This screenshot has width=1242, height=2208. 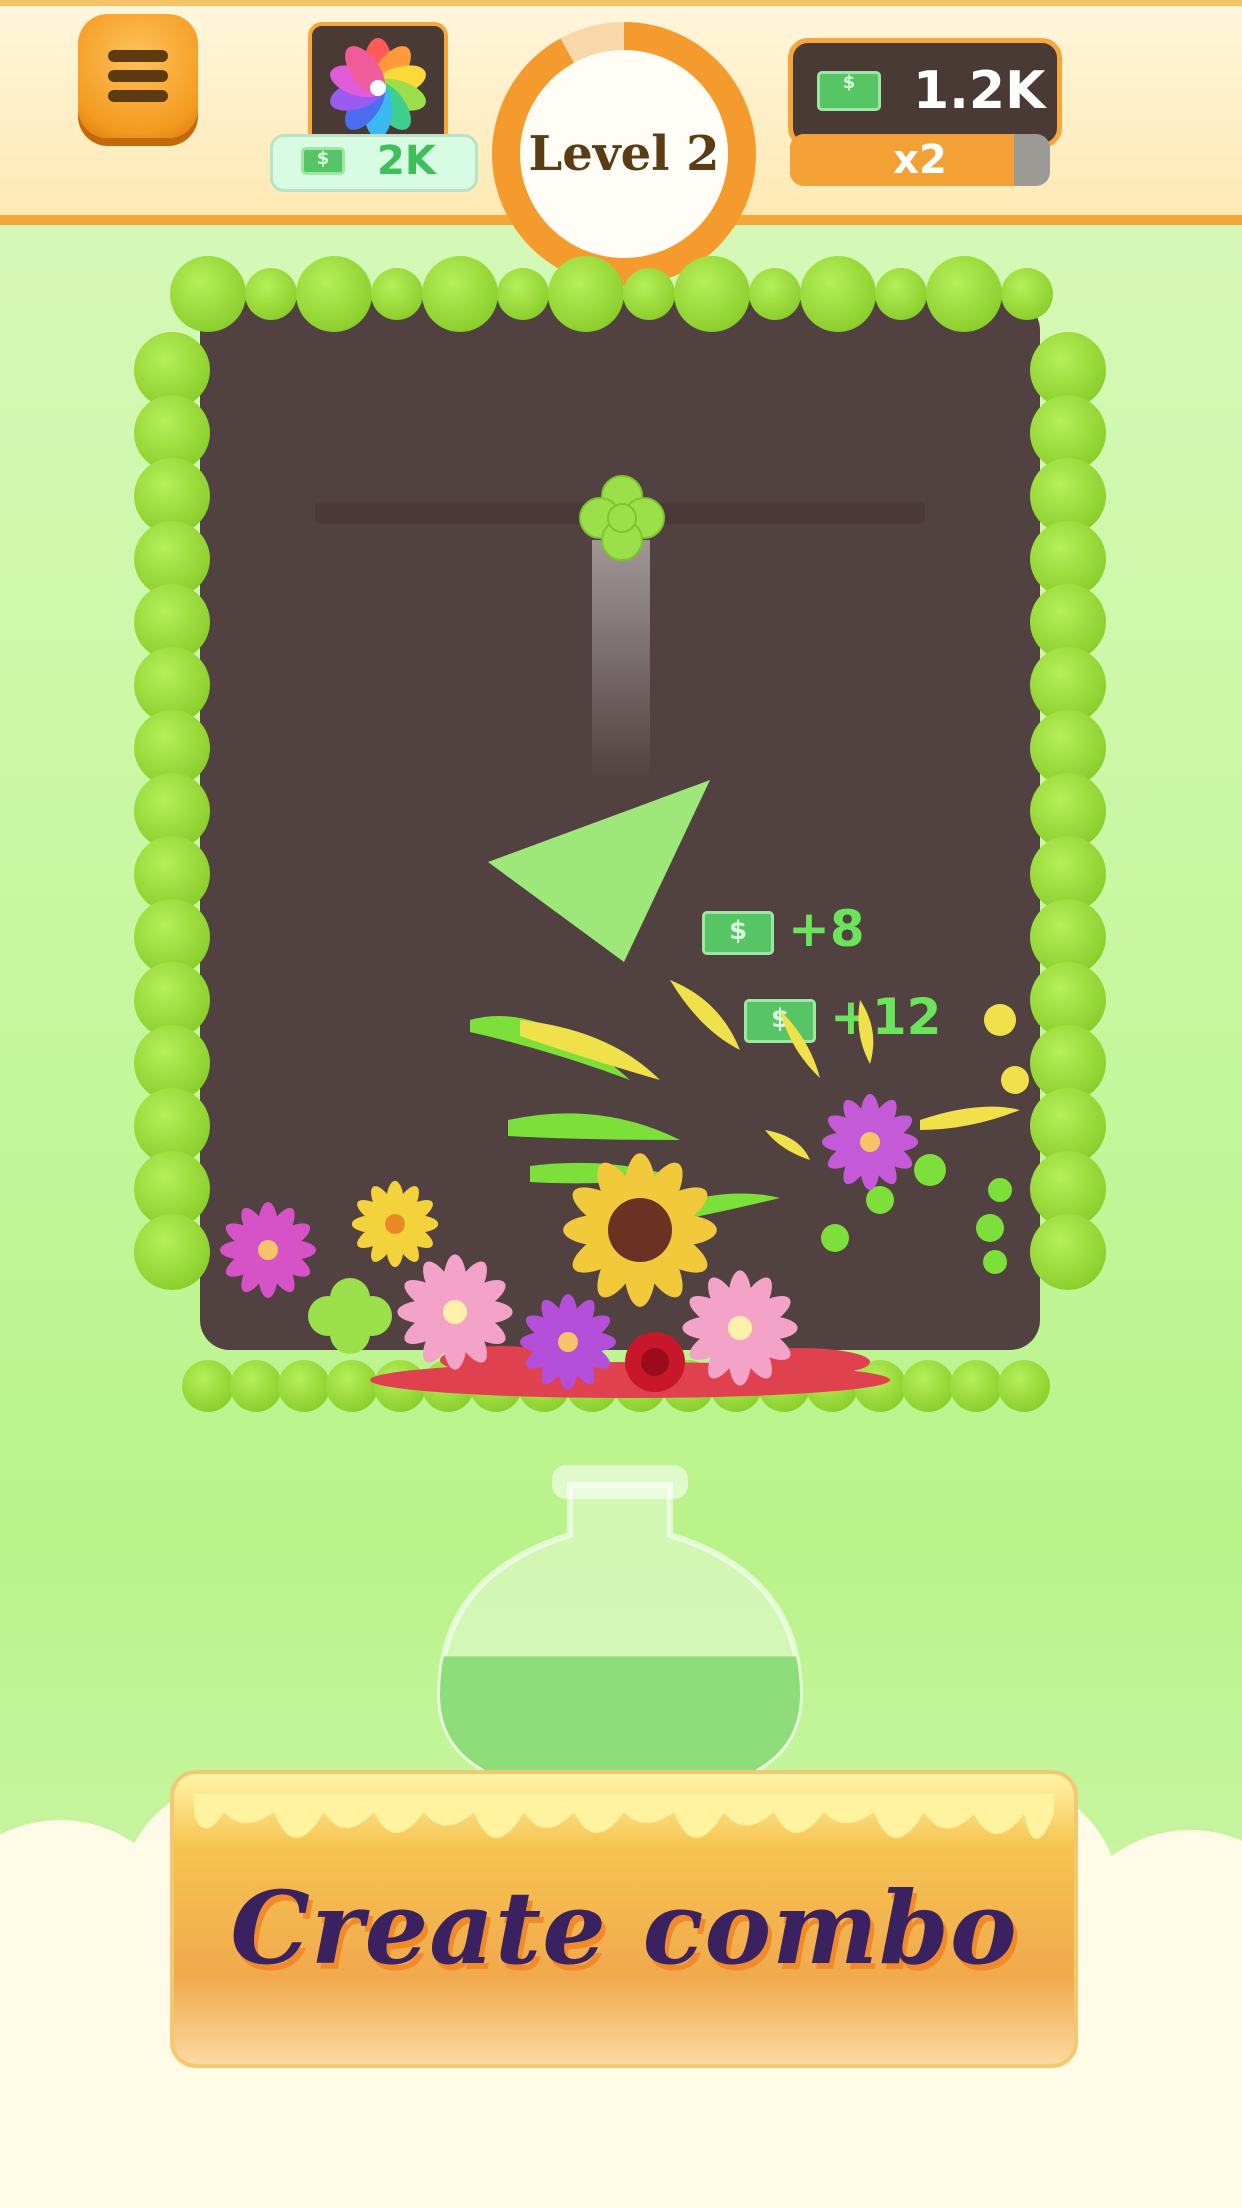 I want to click on banner-title: Create combo, so click(x=624, y=1928).